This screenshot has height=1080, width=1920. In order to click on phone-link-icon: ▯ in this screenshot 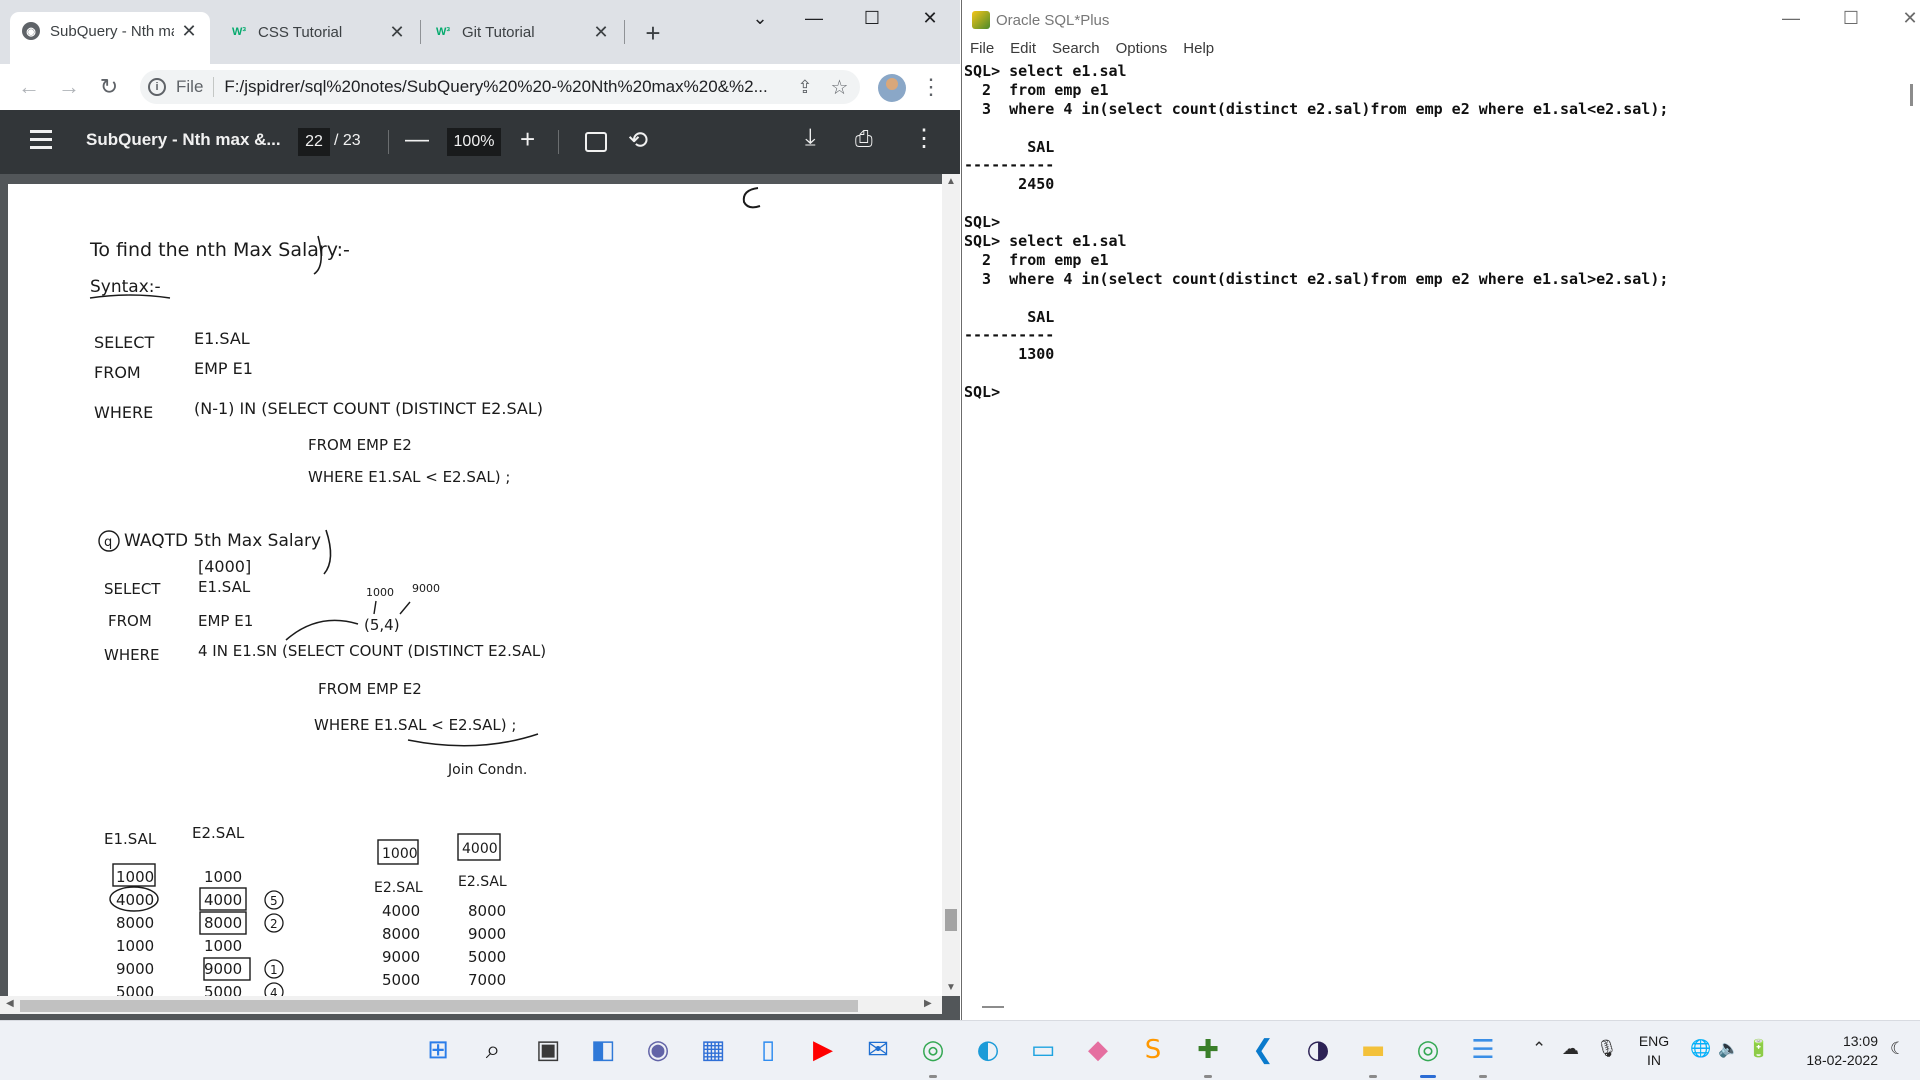, I will do `click(768, 1050)`.